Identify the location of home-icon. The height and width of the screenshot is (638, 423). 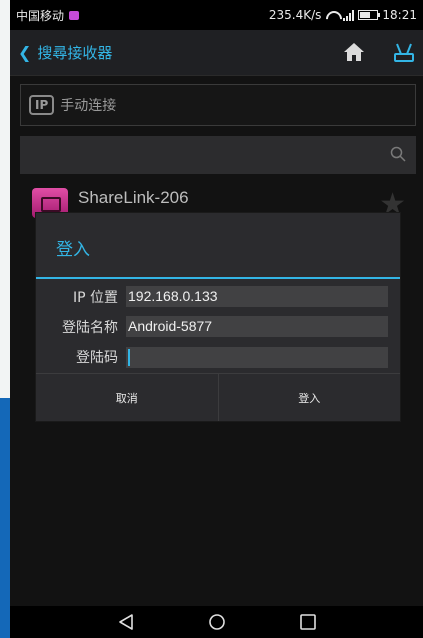
(354, 52).